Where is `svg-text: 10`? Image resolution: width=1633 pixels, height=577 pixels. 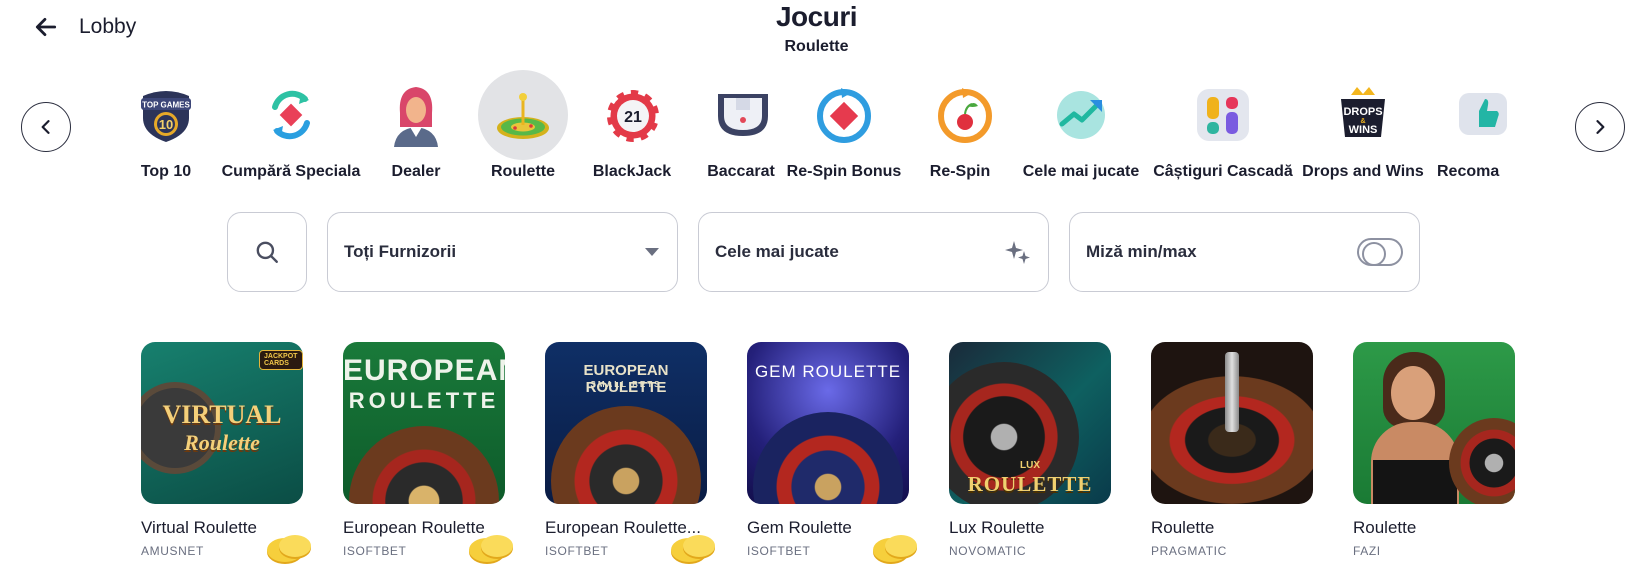
svg-text: 10 is located at coordinates (166, 124).